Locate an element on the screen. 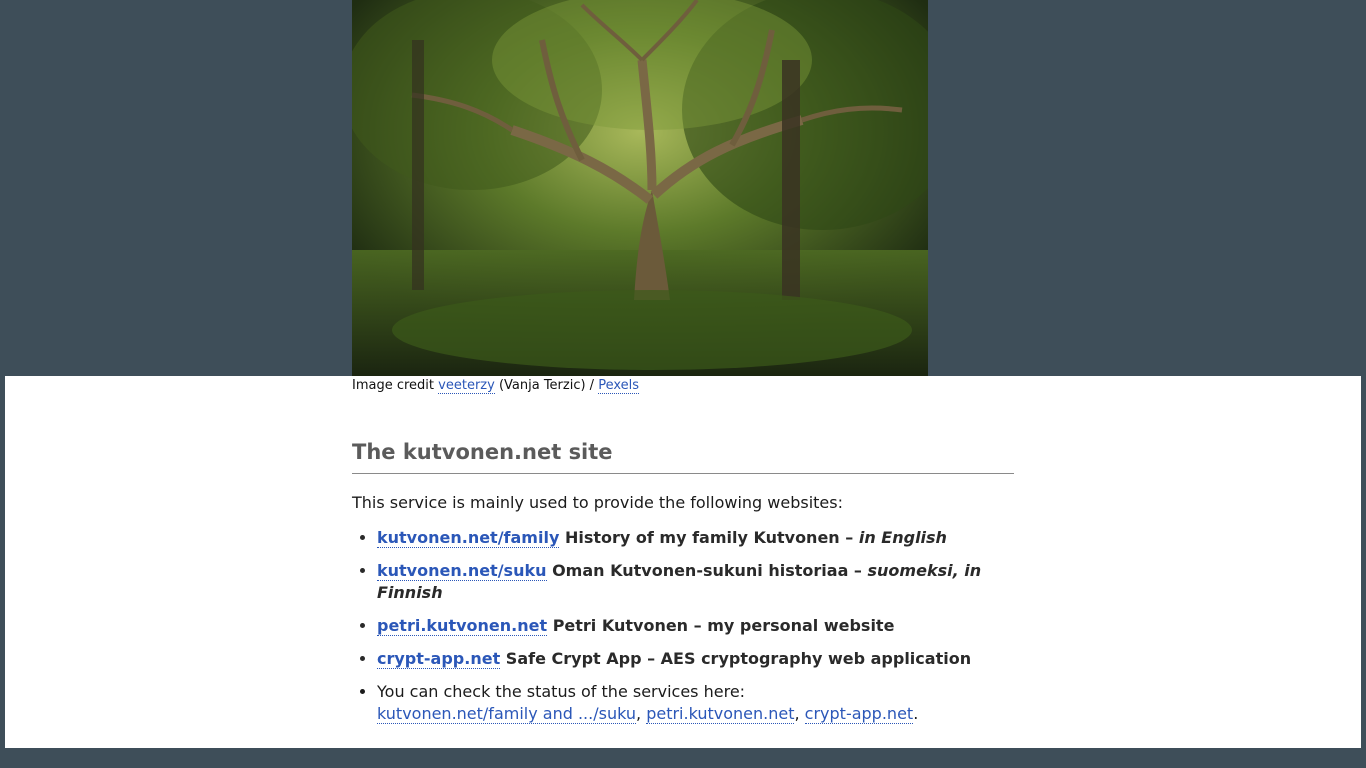 This screenshot has width=1366, height=768. status-link-crypt: crypt-app.net is located at coordinates (859, 714).